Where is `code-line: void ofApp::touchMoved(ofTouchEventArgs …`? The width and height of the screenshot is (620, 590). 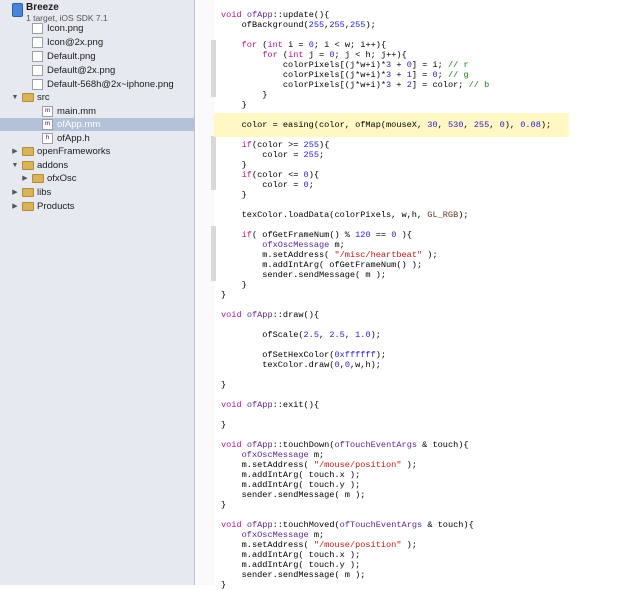 code-line: void ofApp::touchMoved(ofTouchEventArgs … is located at coordinates (347, 525).